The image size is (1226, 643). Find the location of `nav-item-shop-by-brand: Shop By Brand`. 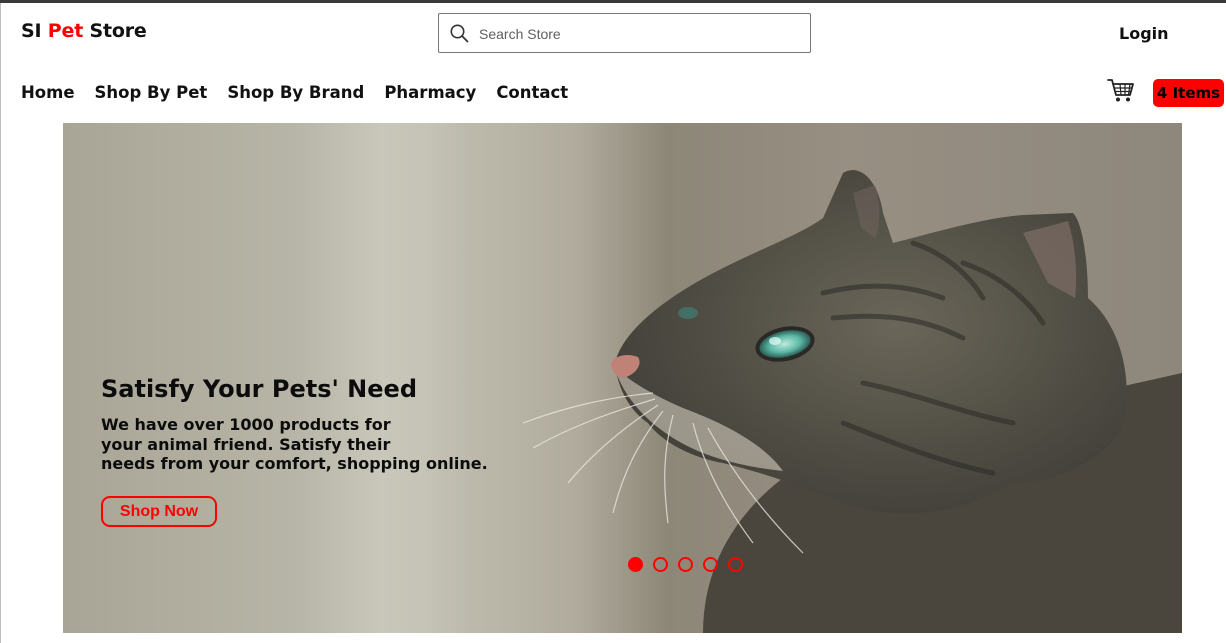

nav-item-shop-by-brand: Shop By Brand is located at coordinates (295, 92).